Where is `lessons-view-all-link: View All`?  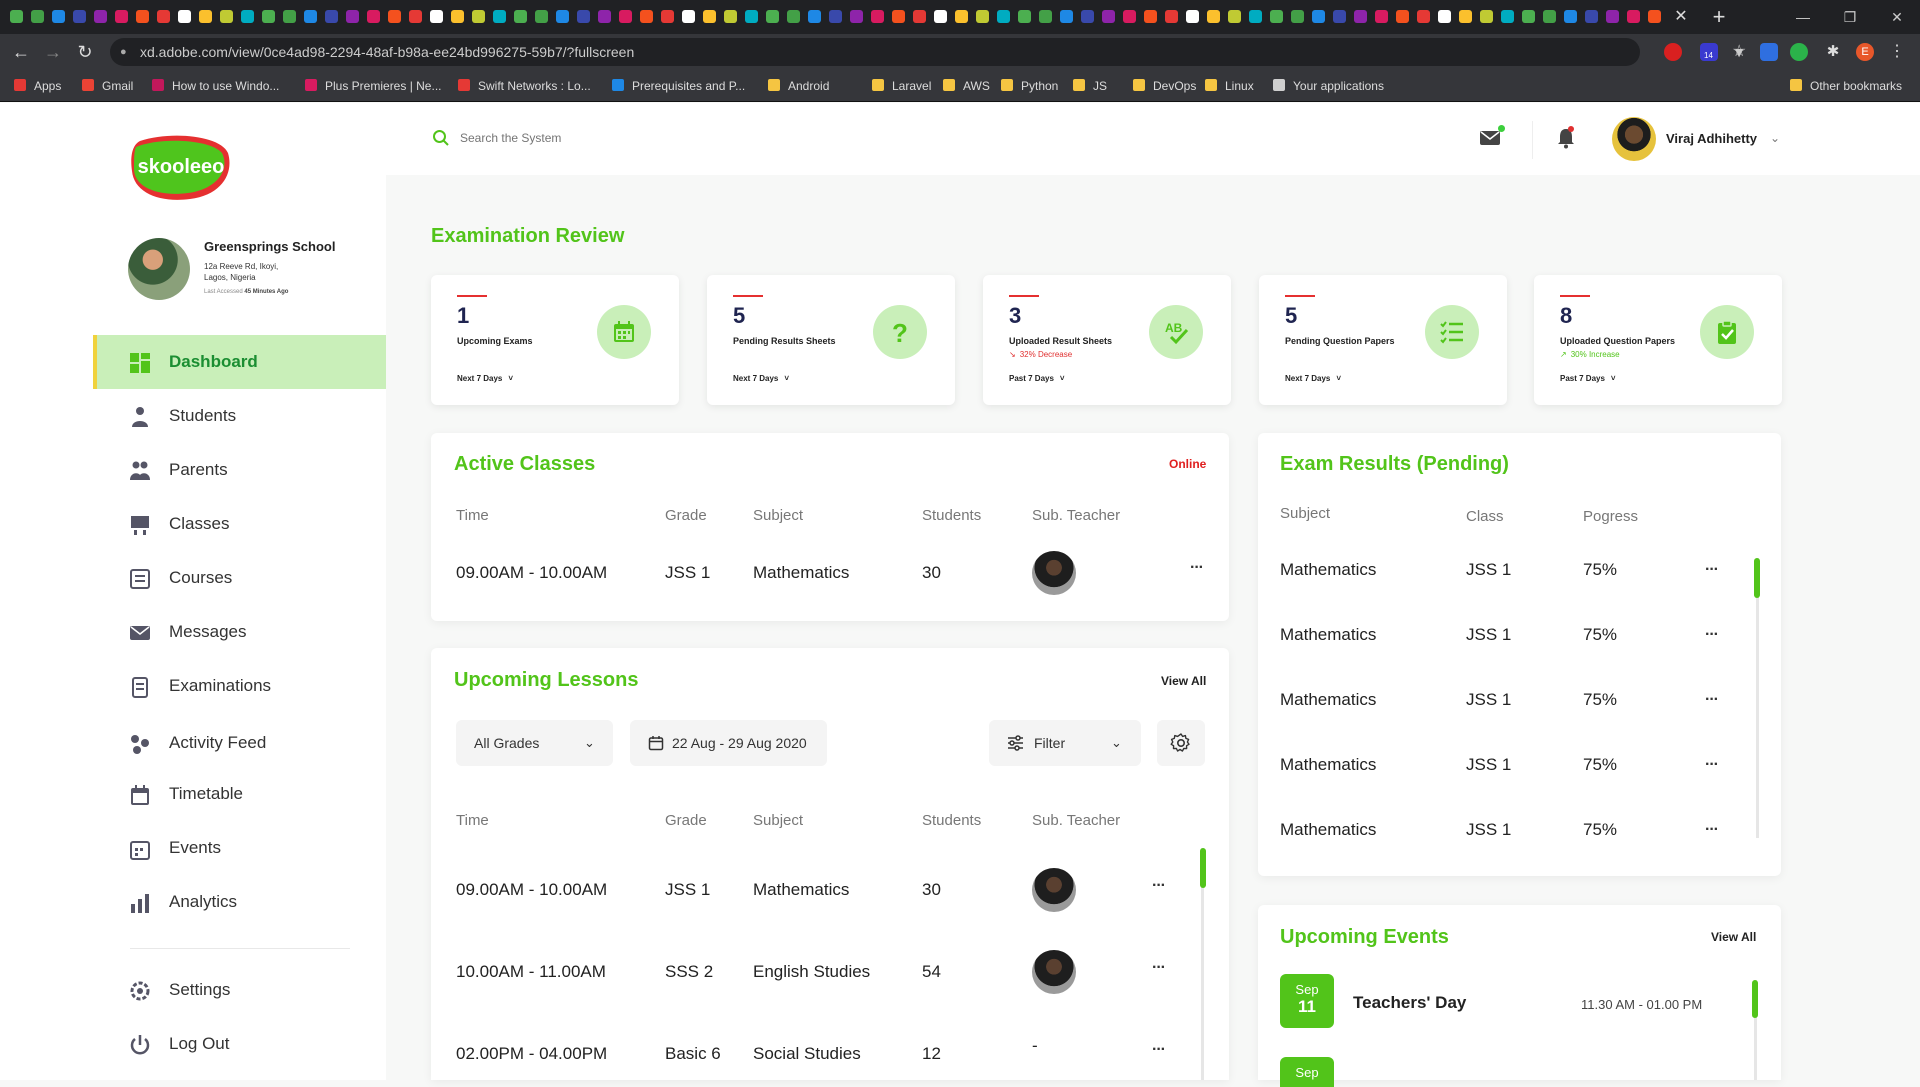 lessons-view-all-link: View All is located at coordinates (1183, 681).